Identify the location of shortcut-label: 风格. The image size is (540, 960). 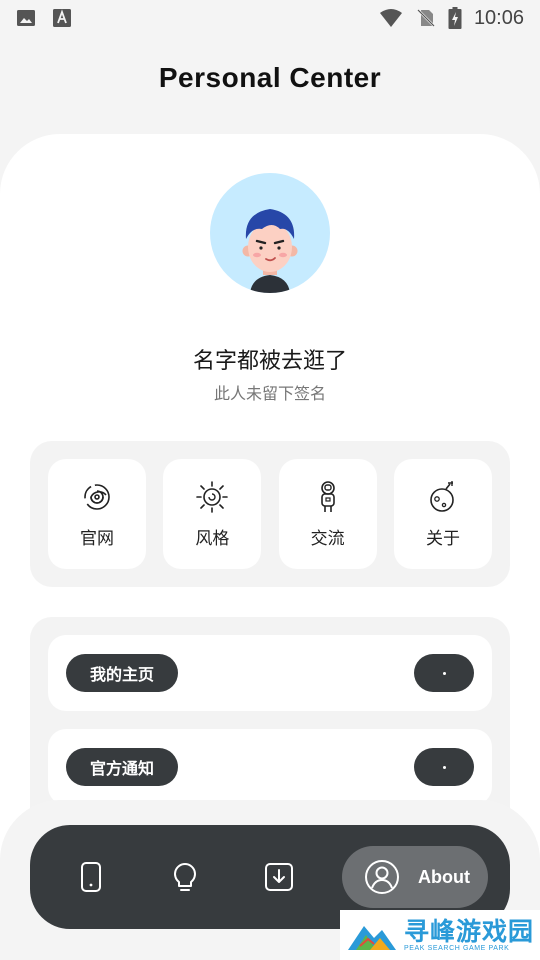
(212, 538).